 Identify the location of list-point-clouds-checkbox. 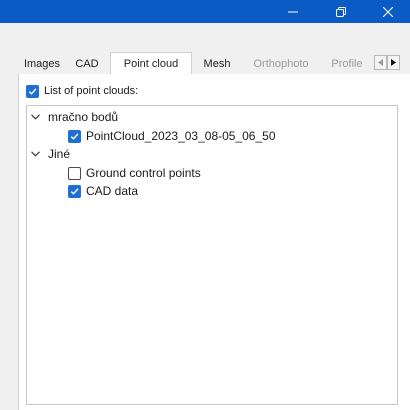
(32, 91).